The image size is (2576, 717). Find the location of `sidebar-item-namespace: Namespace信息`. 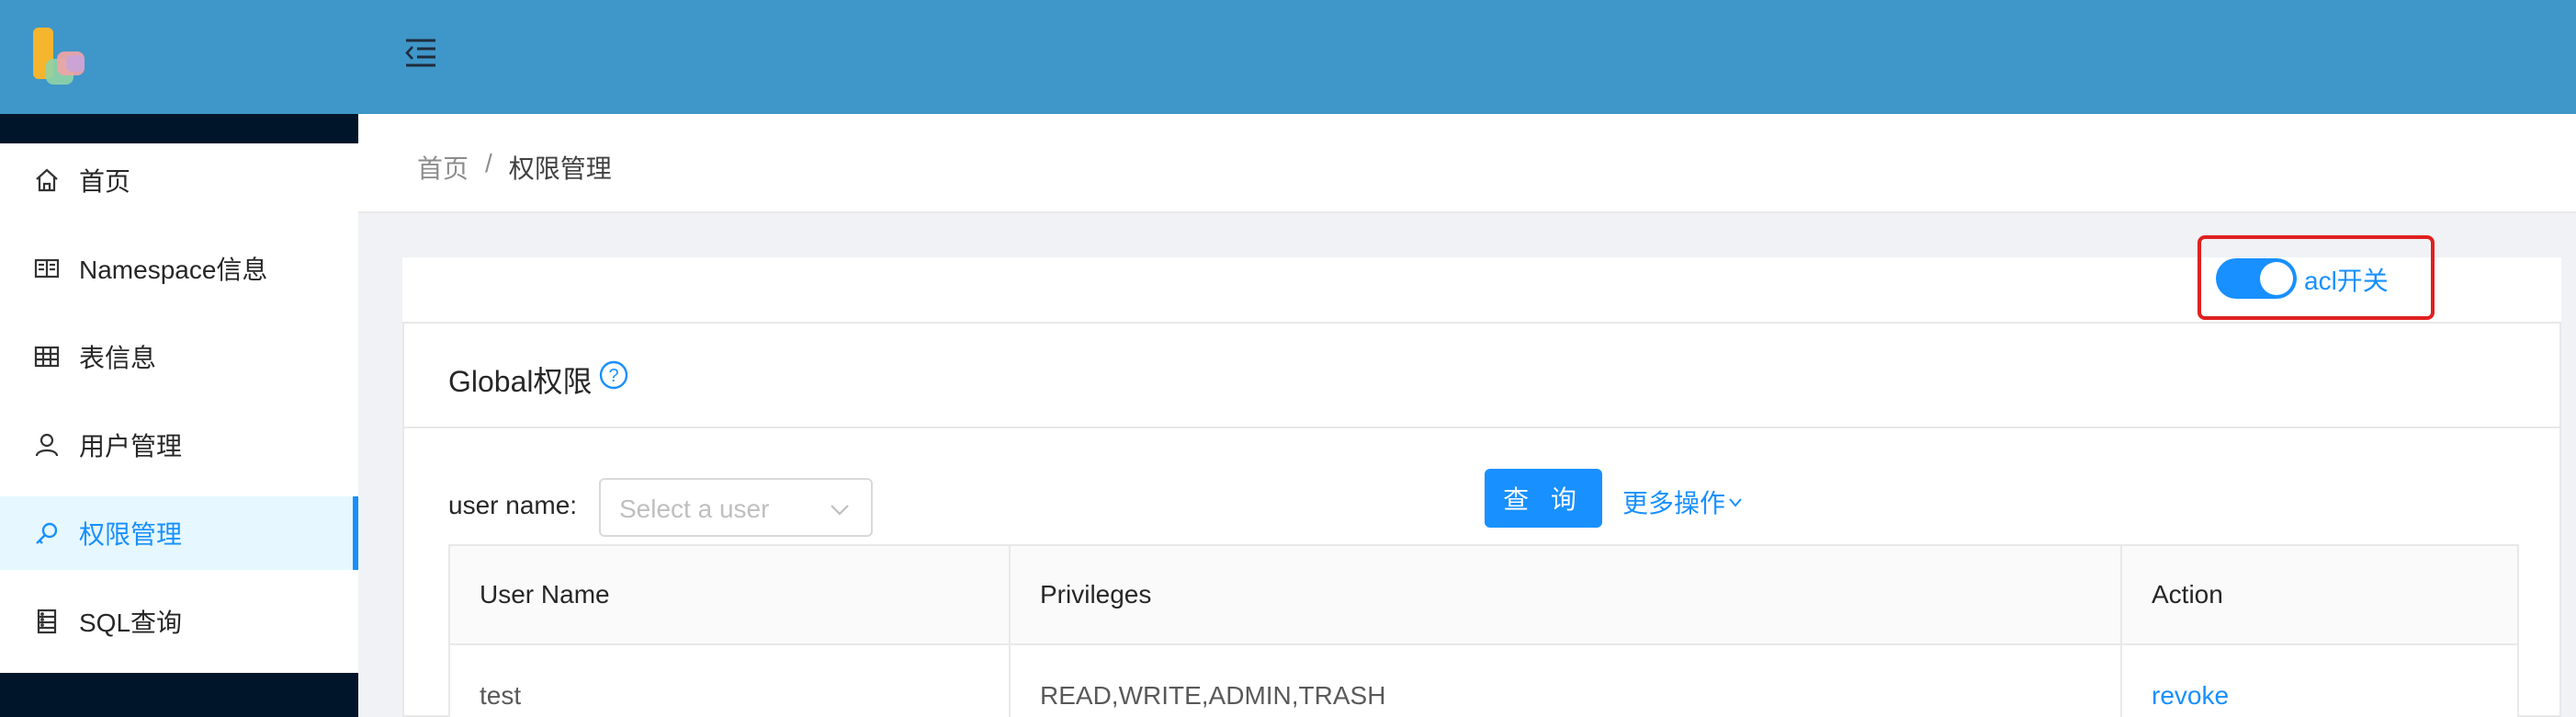

sidebar-item-namespace: Namespace信息 is located at coordinates (179, 268).